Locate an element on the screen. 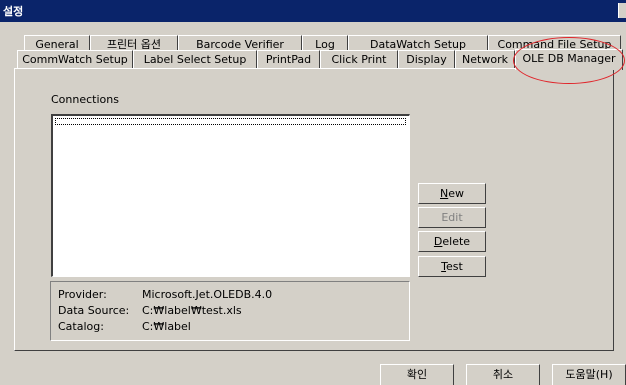 The image size is (626, 385). datasource-label: Data Source: is located at coordinates (94, 310).